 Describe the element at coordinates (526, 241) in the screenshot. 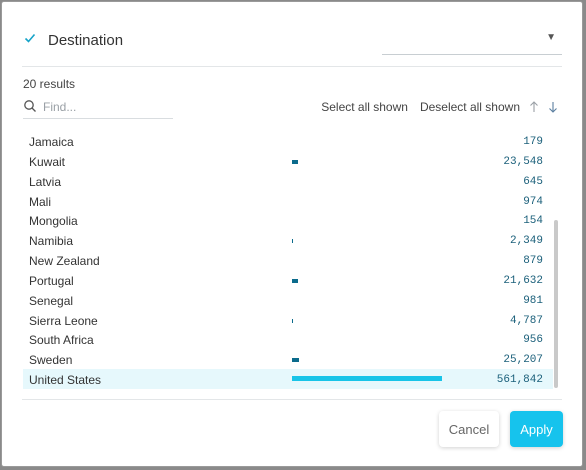

I see `list-item-count: 2,349` at that location.